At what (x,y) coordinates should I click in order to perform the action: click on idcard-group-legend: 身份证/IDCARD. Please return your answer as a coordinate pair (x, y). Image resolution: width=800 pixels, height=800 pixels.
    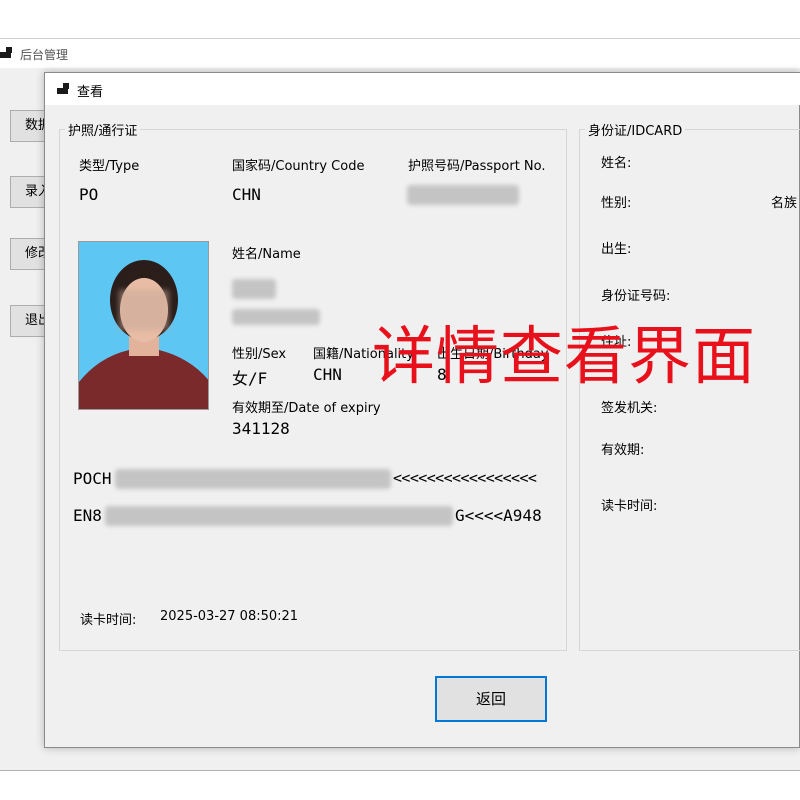
    Looking at the image, I should click on (635, 129).